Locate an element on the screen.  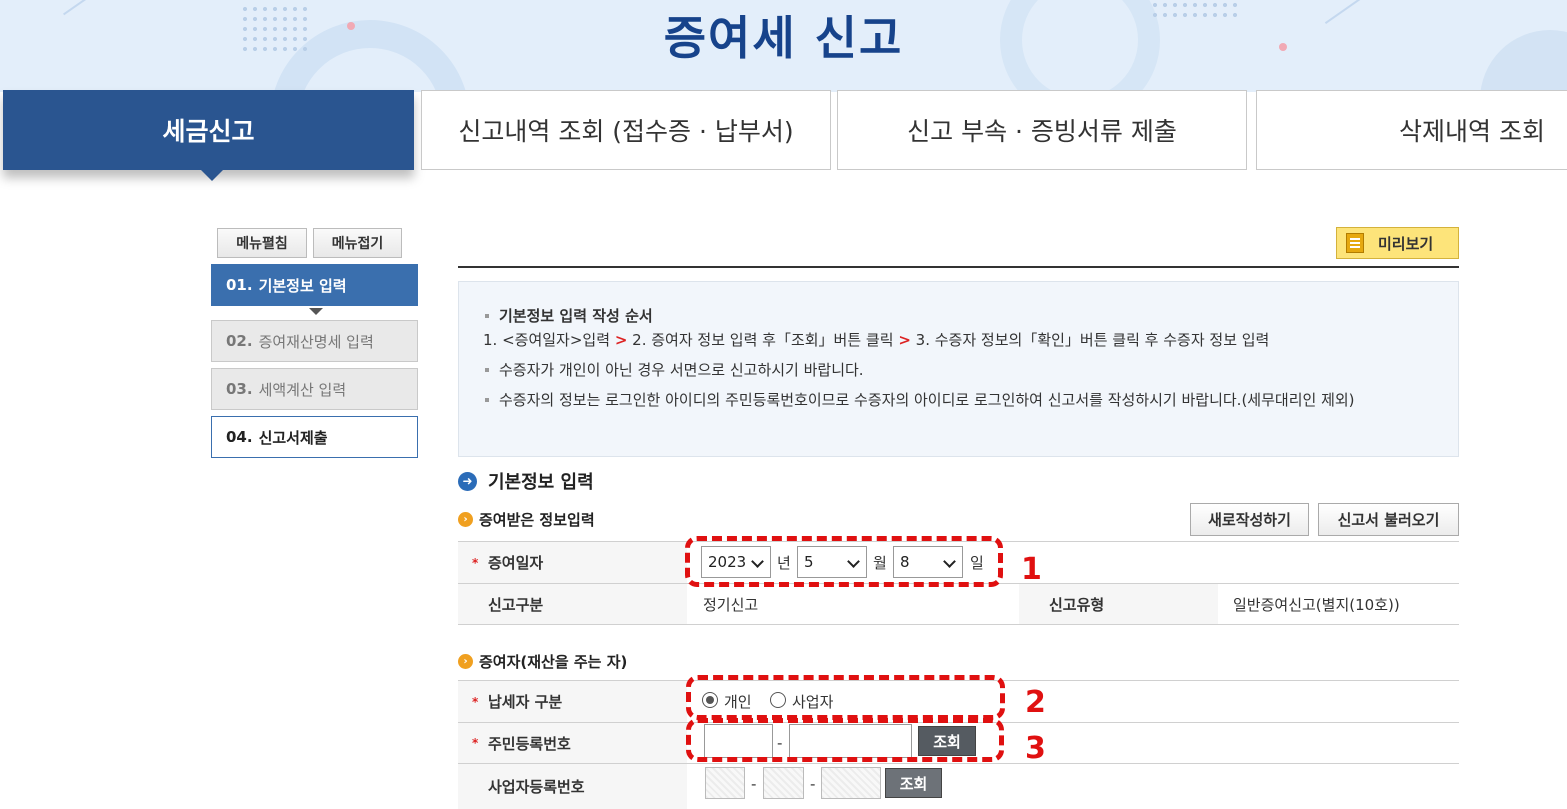
arrow-right-icon: ➜ is located at coordinates (467, 481).